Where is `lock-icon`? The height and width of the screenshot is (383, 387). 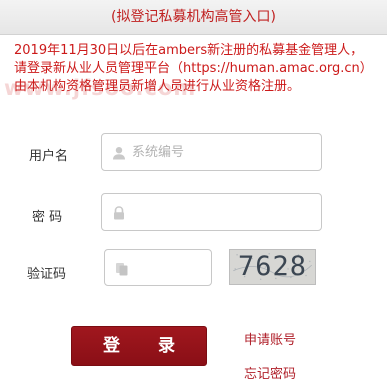
lock-icon is located at coordinates (119, 212).